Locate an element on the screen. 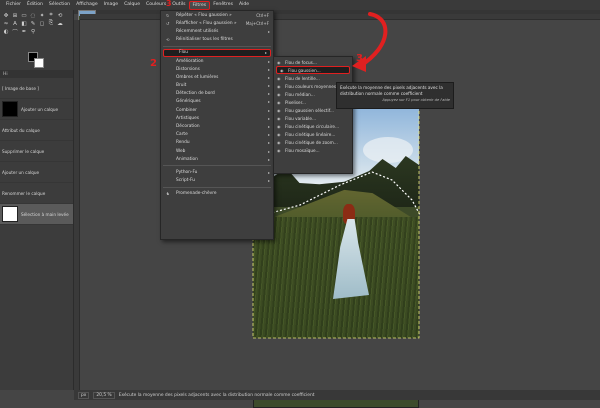 The image size is (600, 408). lasso-select-icon: ◌ is located at coordinates (33, 15).